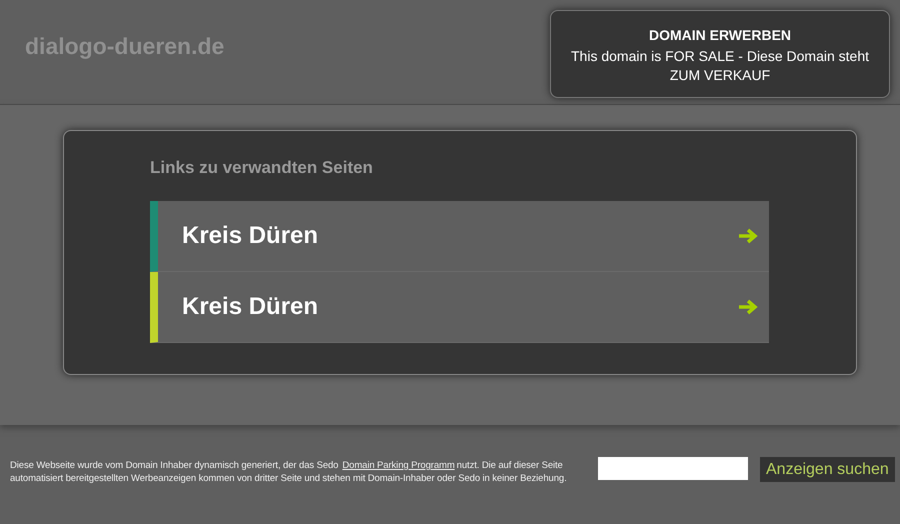 Image resolution: width=900 pixels, height=524 pixels. What do you see at coordinates (398, 465) in the screenshot?
I see `parking-program-link: Domain Parking Programm` at bounding box center [398, 465].